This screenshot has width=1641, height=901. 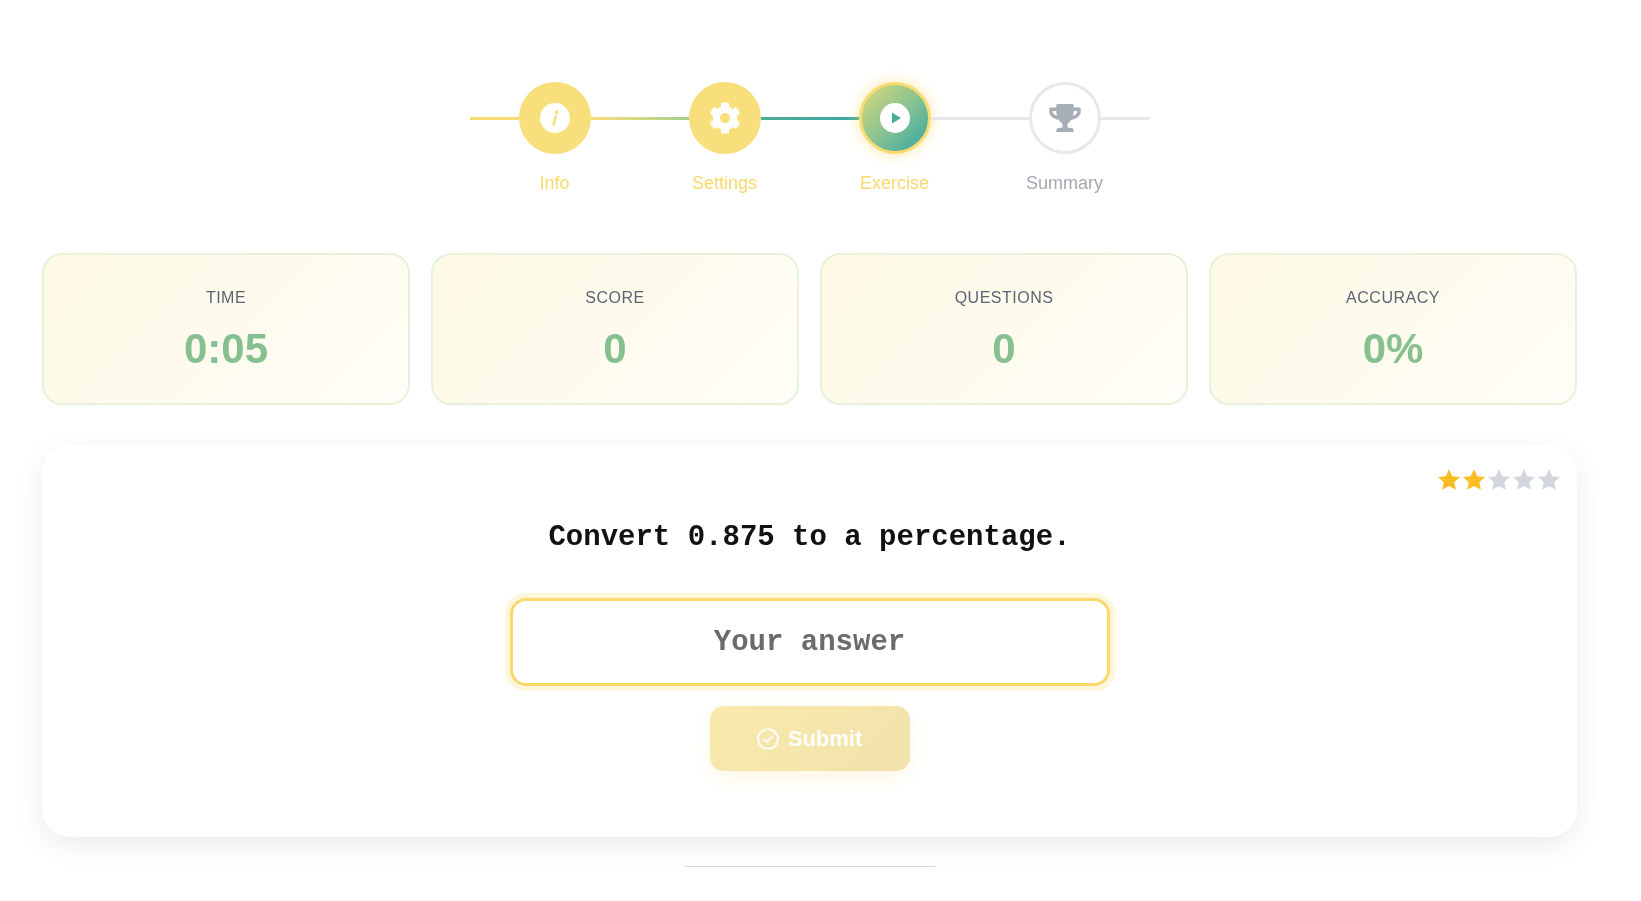 What do you see at coordinates (1393, 349) in the screenshot?
I see `stat-value: 0%` at bounding box center [1393, 349].